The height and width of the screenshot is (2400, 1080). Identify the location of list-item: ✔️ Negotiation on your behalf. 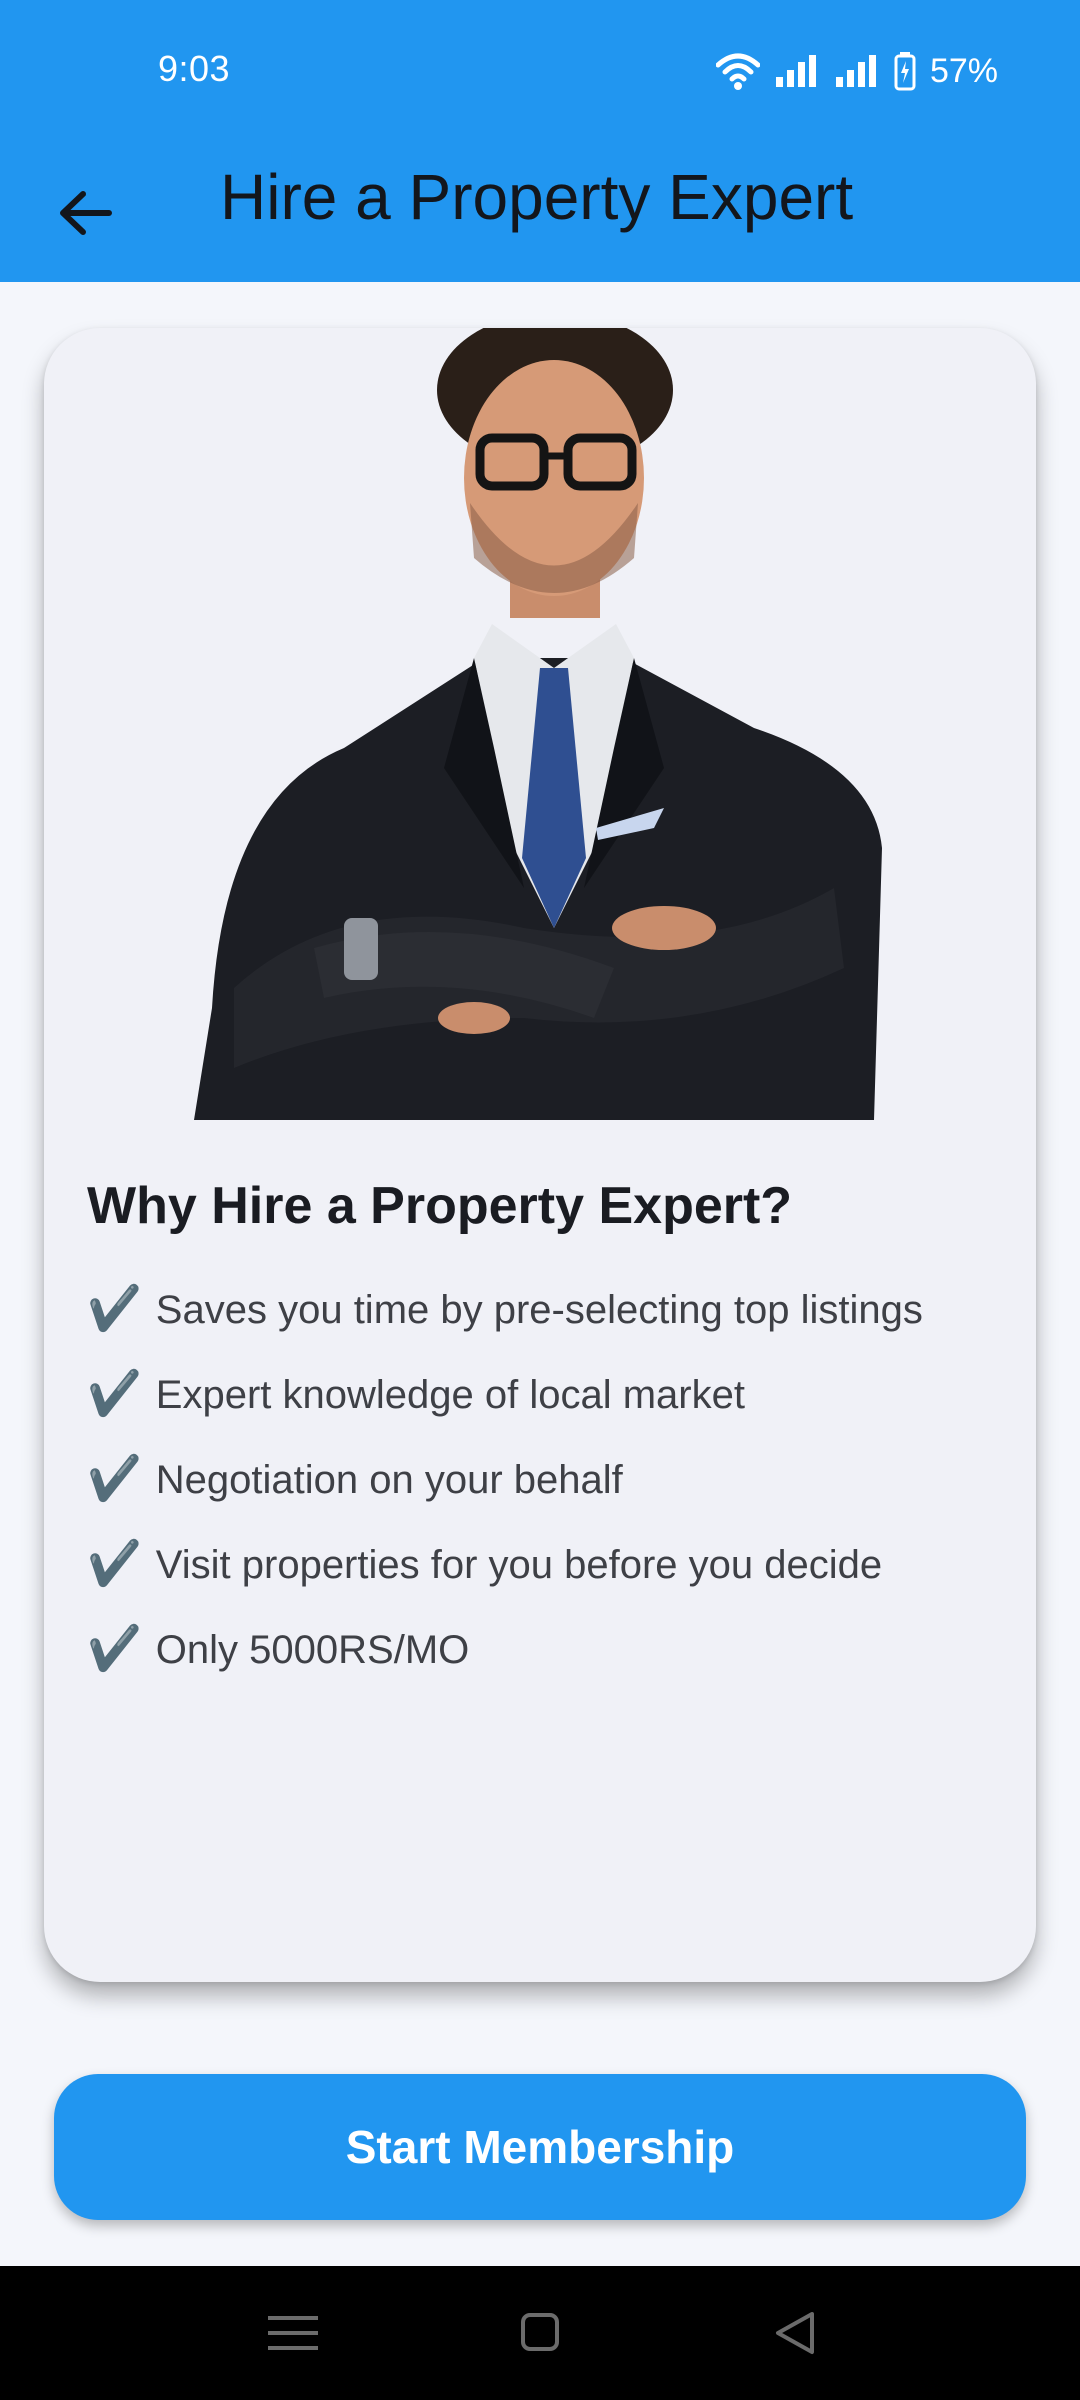
(552, 1479).